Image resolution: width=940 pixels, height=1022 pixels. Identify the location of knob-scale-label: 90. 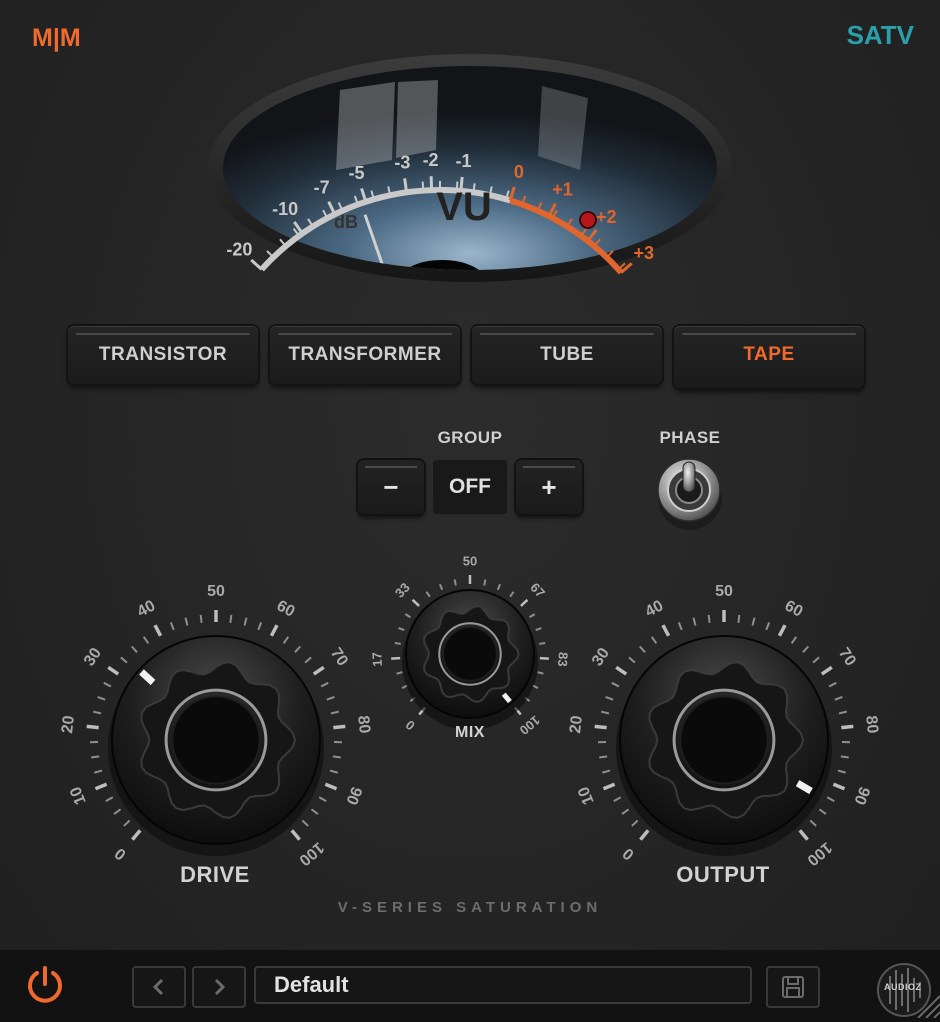
(861, 795).